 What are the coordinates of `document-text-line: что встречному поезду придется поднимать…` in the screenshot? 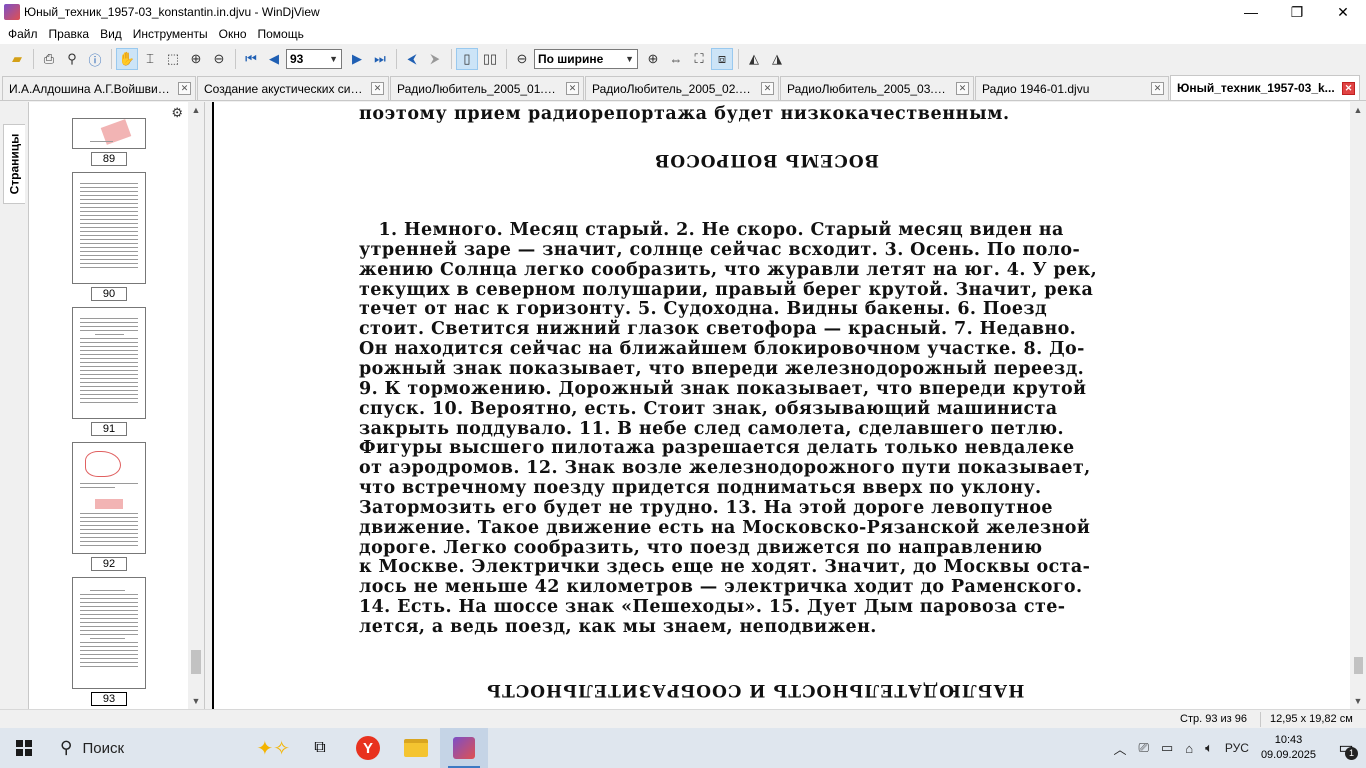 It's located at (700, 488).